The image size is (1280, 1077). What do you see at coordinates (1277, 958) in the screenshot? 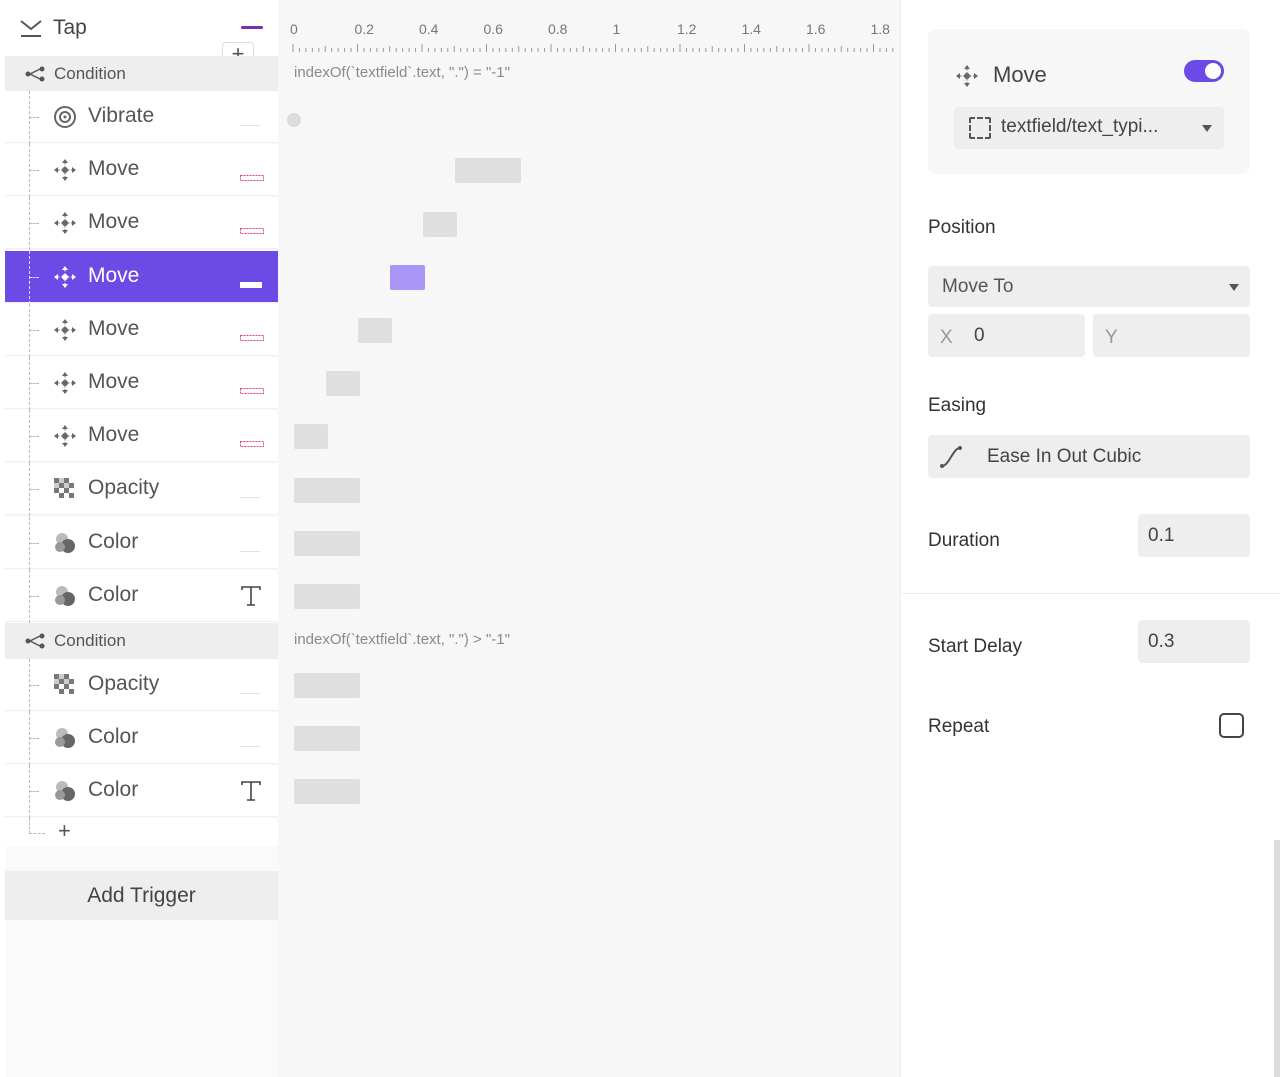
I see `window-scrollbar` at bounding box center [1277, 958].